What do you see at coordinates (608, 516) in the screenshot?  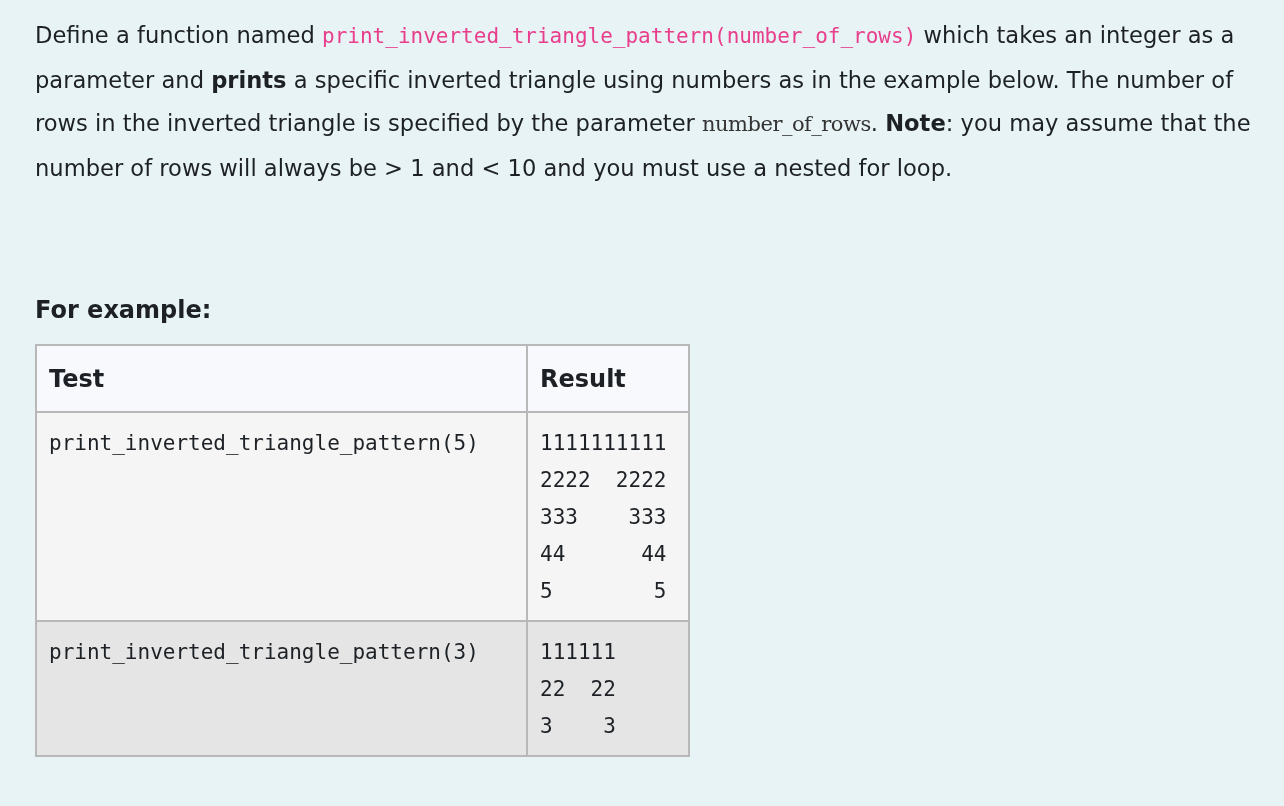 I see `result-cell: 1111111111 2222 2222 333 333 44 44 5 5` at bounding box center [608, 516].